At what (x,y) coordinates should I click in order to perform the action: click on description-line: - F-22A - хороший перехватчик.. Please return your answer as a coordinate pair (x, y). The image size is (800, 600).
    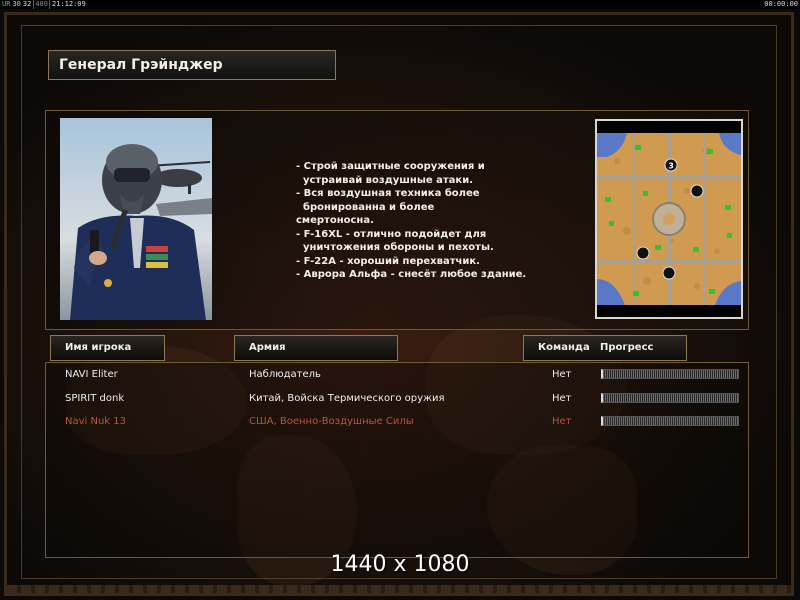
    Looking at the image, I should click on (388, 261).